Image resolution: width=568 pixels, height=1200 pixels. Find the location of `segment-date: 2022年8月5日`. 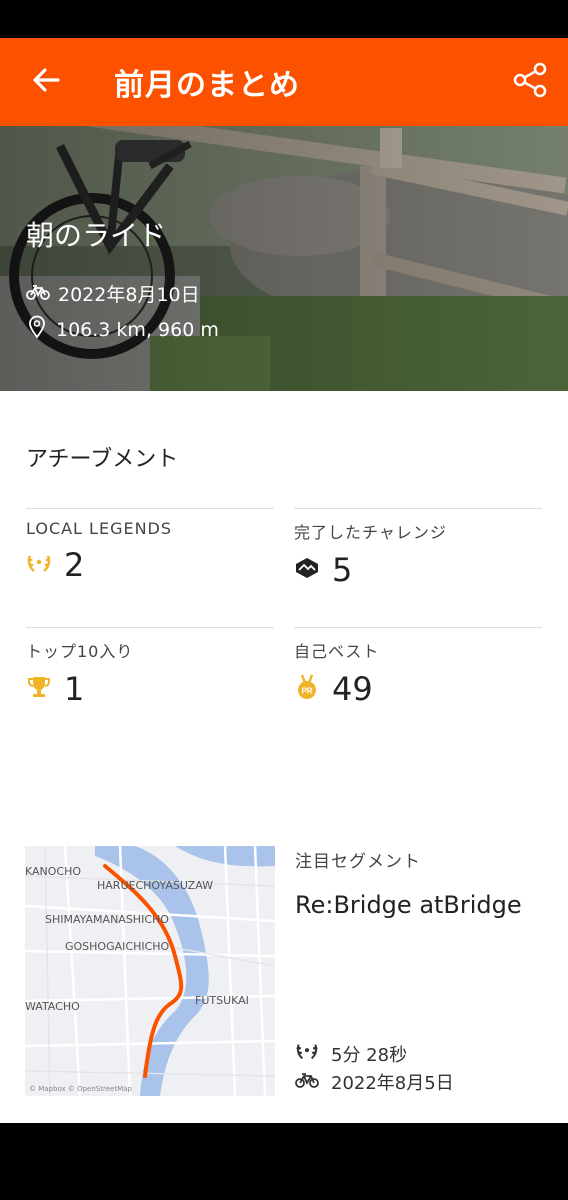

segment-date: 2022年8月5日 is located at coordinates (392, 1083).